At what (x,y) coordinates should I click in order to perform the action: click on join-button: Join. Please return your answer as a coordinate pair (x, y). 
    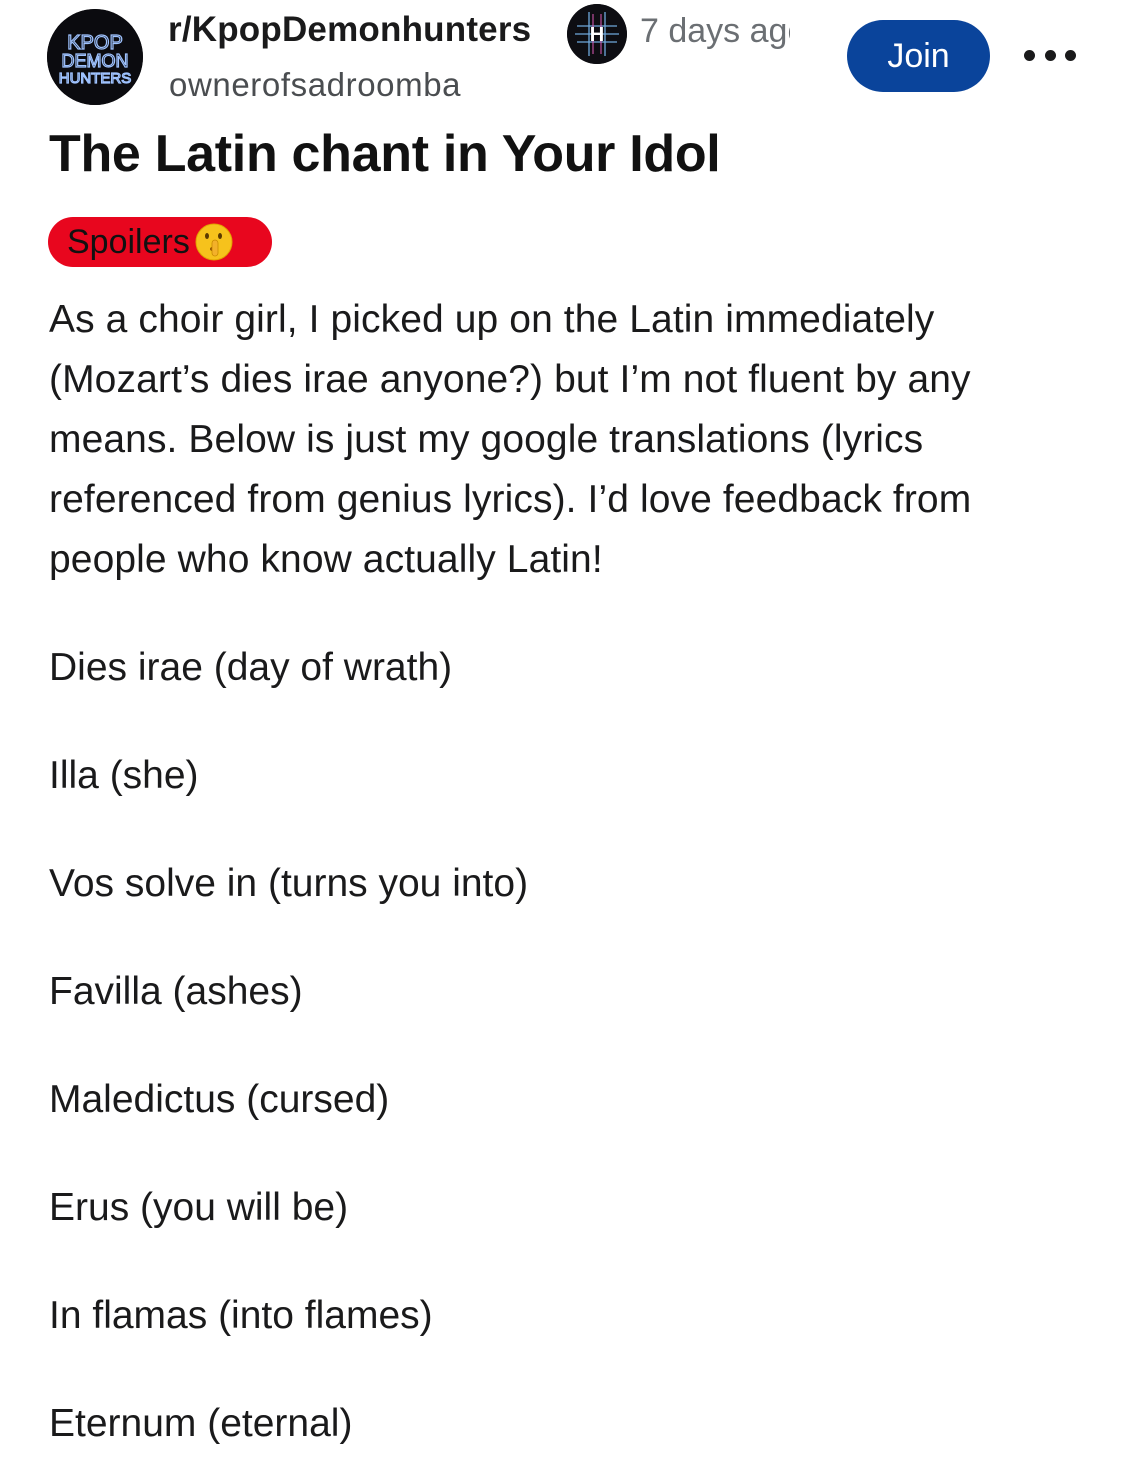
    Looking at the image, I should click on (918, 56).